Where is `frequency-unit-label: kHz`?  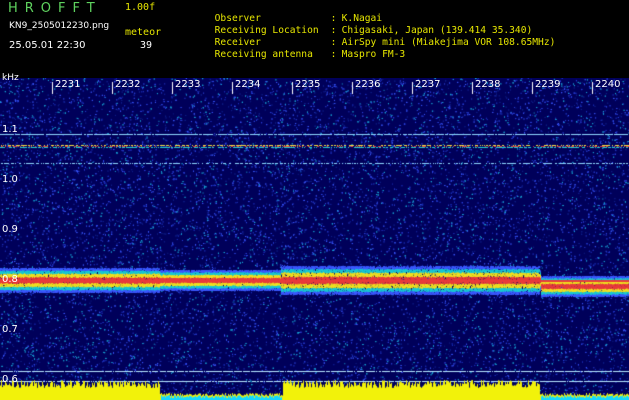 frequency-unit-label: kHz is located at coordinates (10, 78).